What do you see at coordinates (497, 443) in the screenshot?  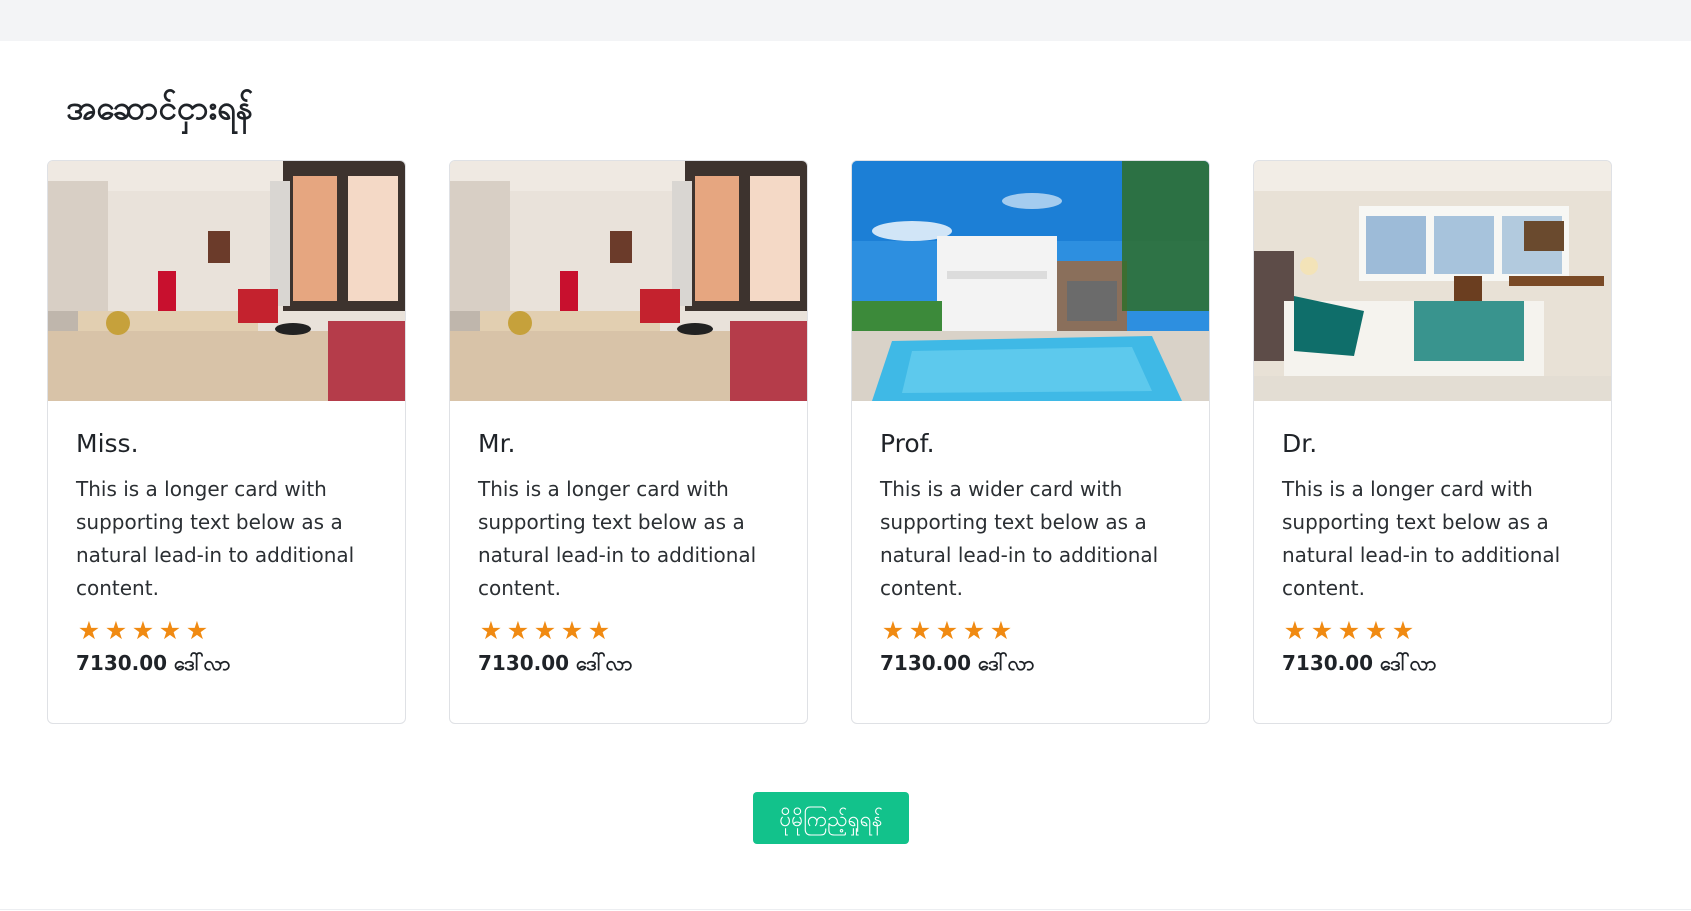 I see `card-title: Mr.` at bounding box center [497, 443].